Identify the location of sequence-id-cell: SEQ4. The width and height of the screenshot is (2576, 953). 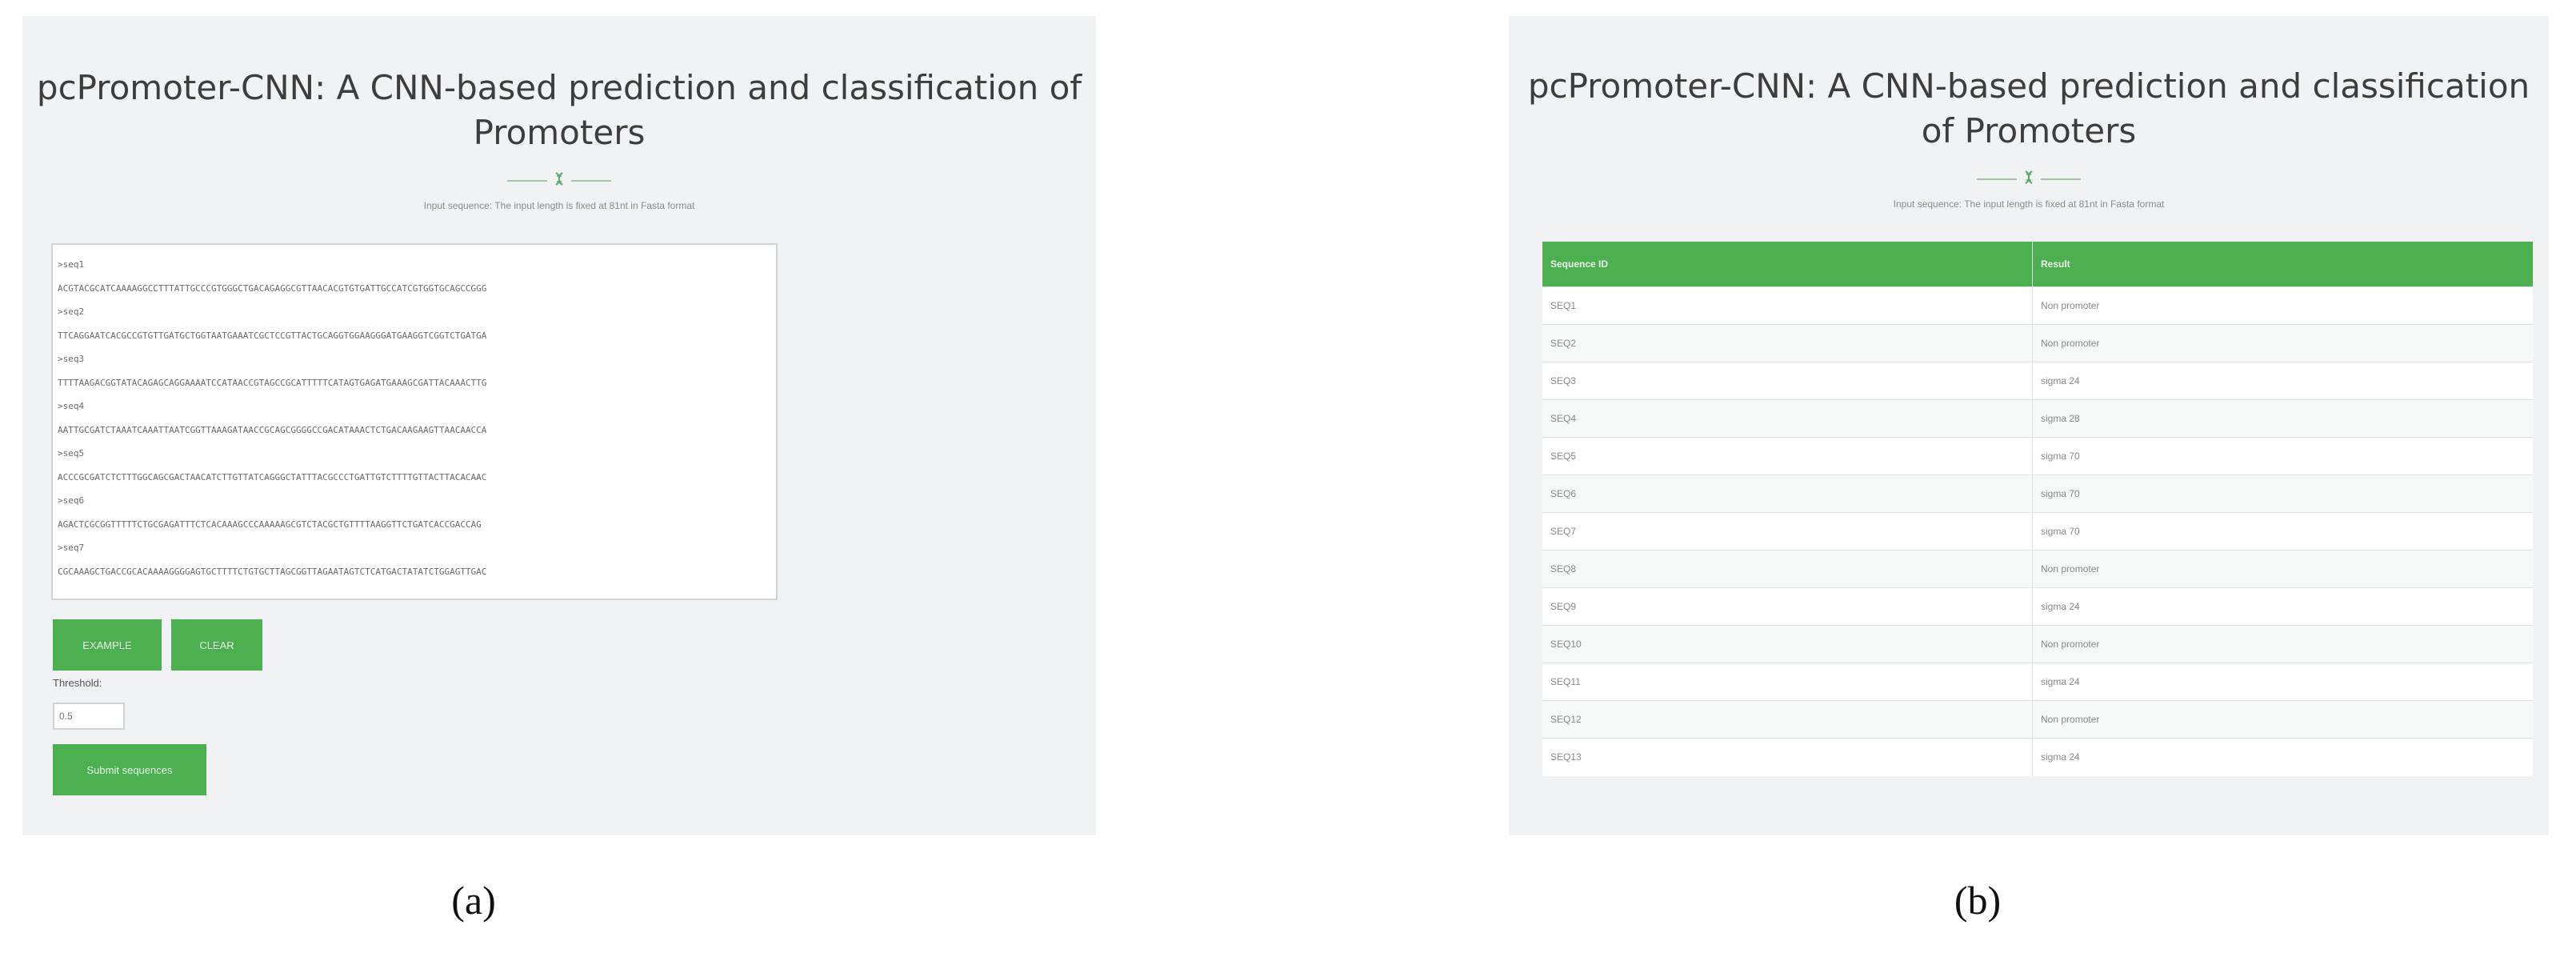
(1787, 418).